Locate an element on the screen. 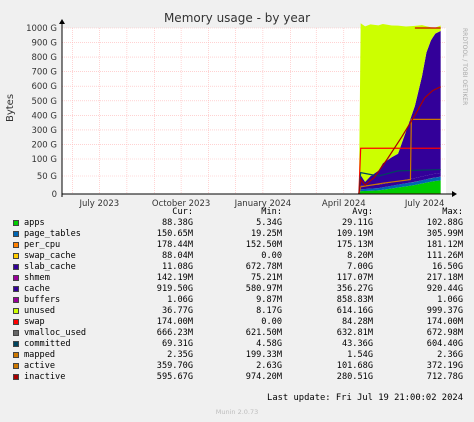  y-tick-label: 700 G is located at coordinates (44, 73).